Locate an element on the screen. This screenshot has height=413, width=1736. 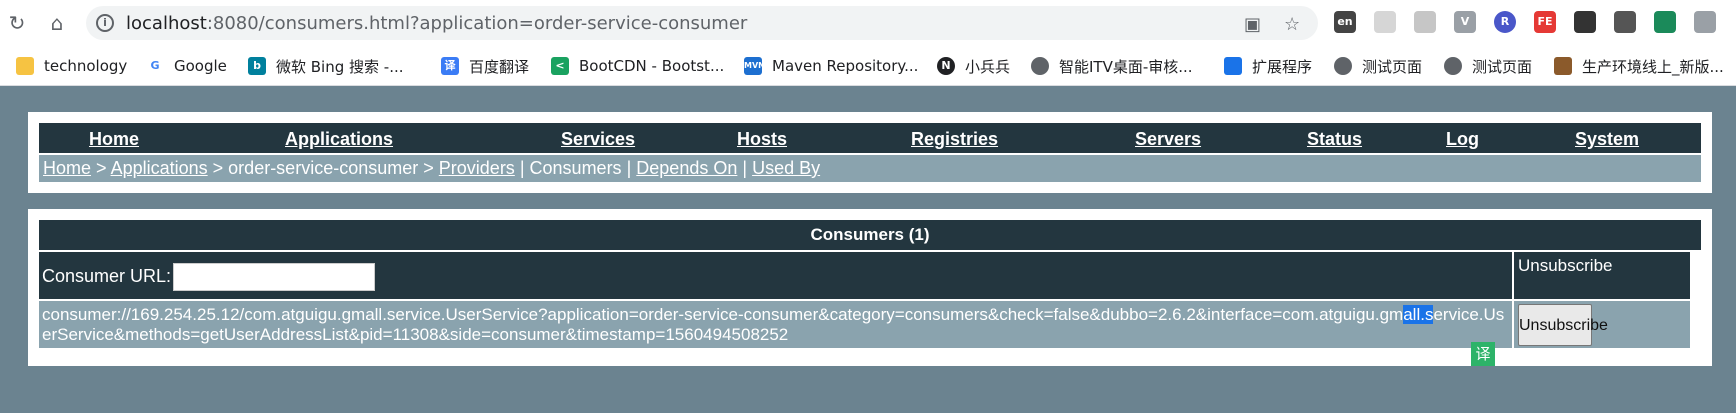
drive-extension-icon is located at coordinates (1705, 22).